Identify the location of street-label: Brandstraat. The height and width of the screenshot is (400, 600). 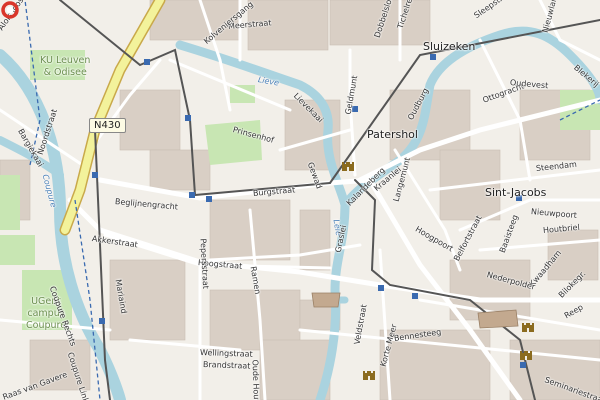
(226, 365).